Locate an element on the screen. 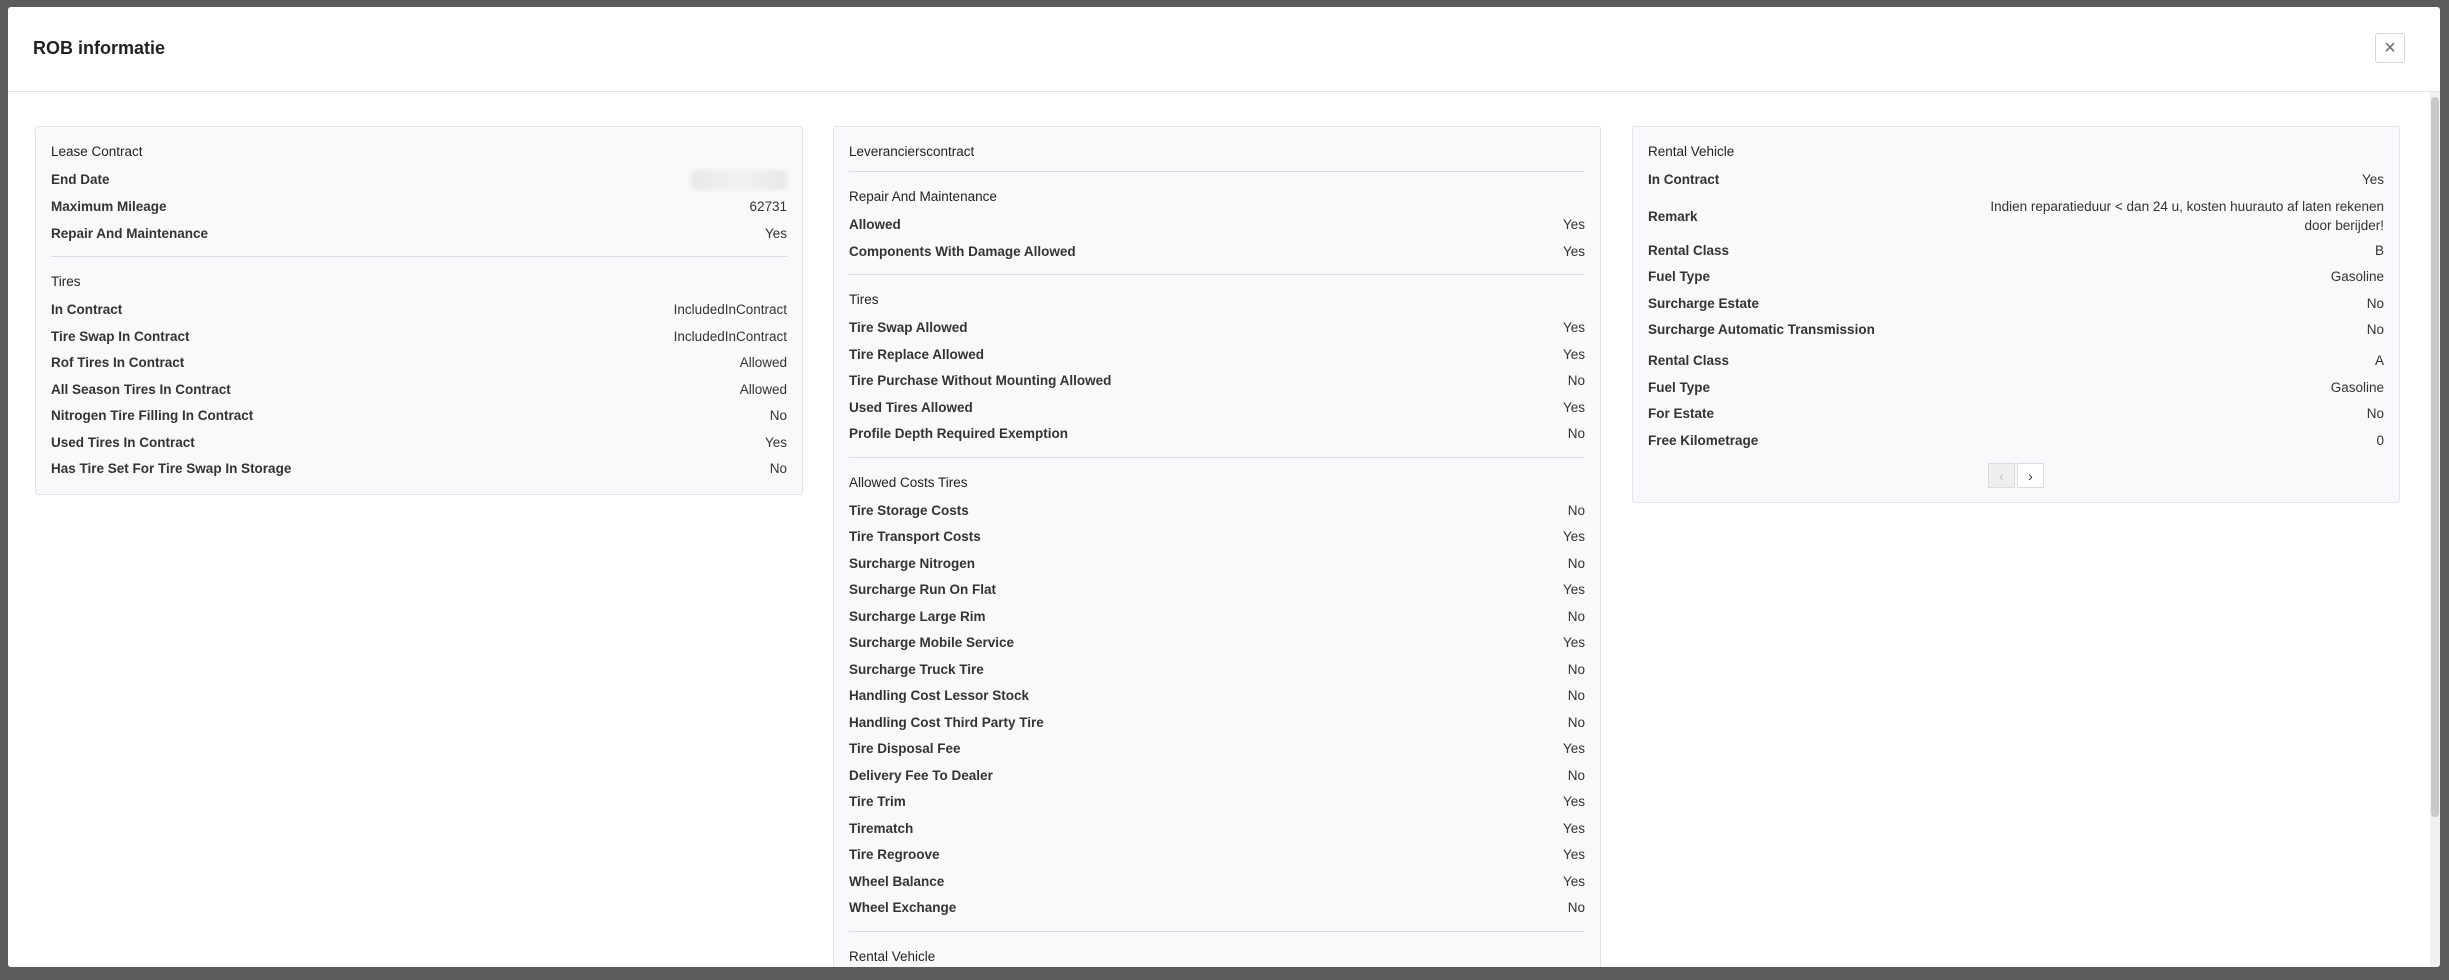  row-label: Tire Swap Allowed is located at coordinates (908, 327).